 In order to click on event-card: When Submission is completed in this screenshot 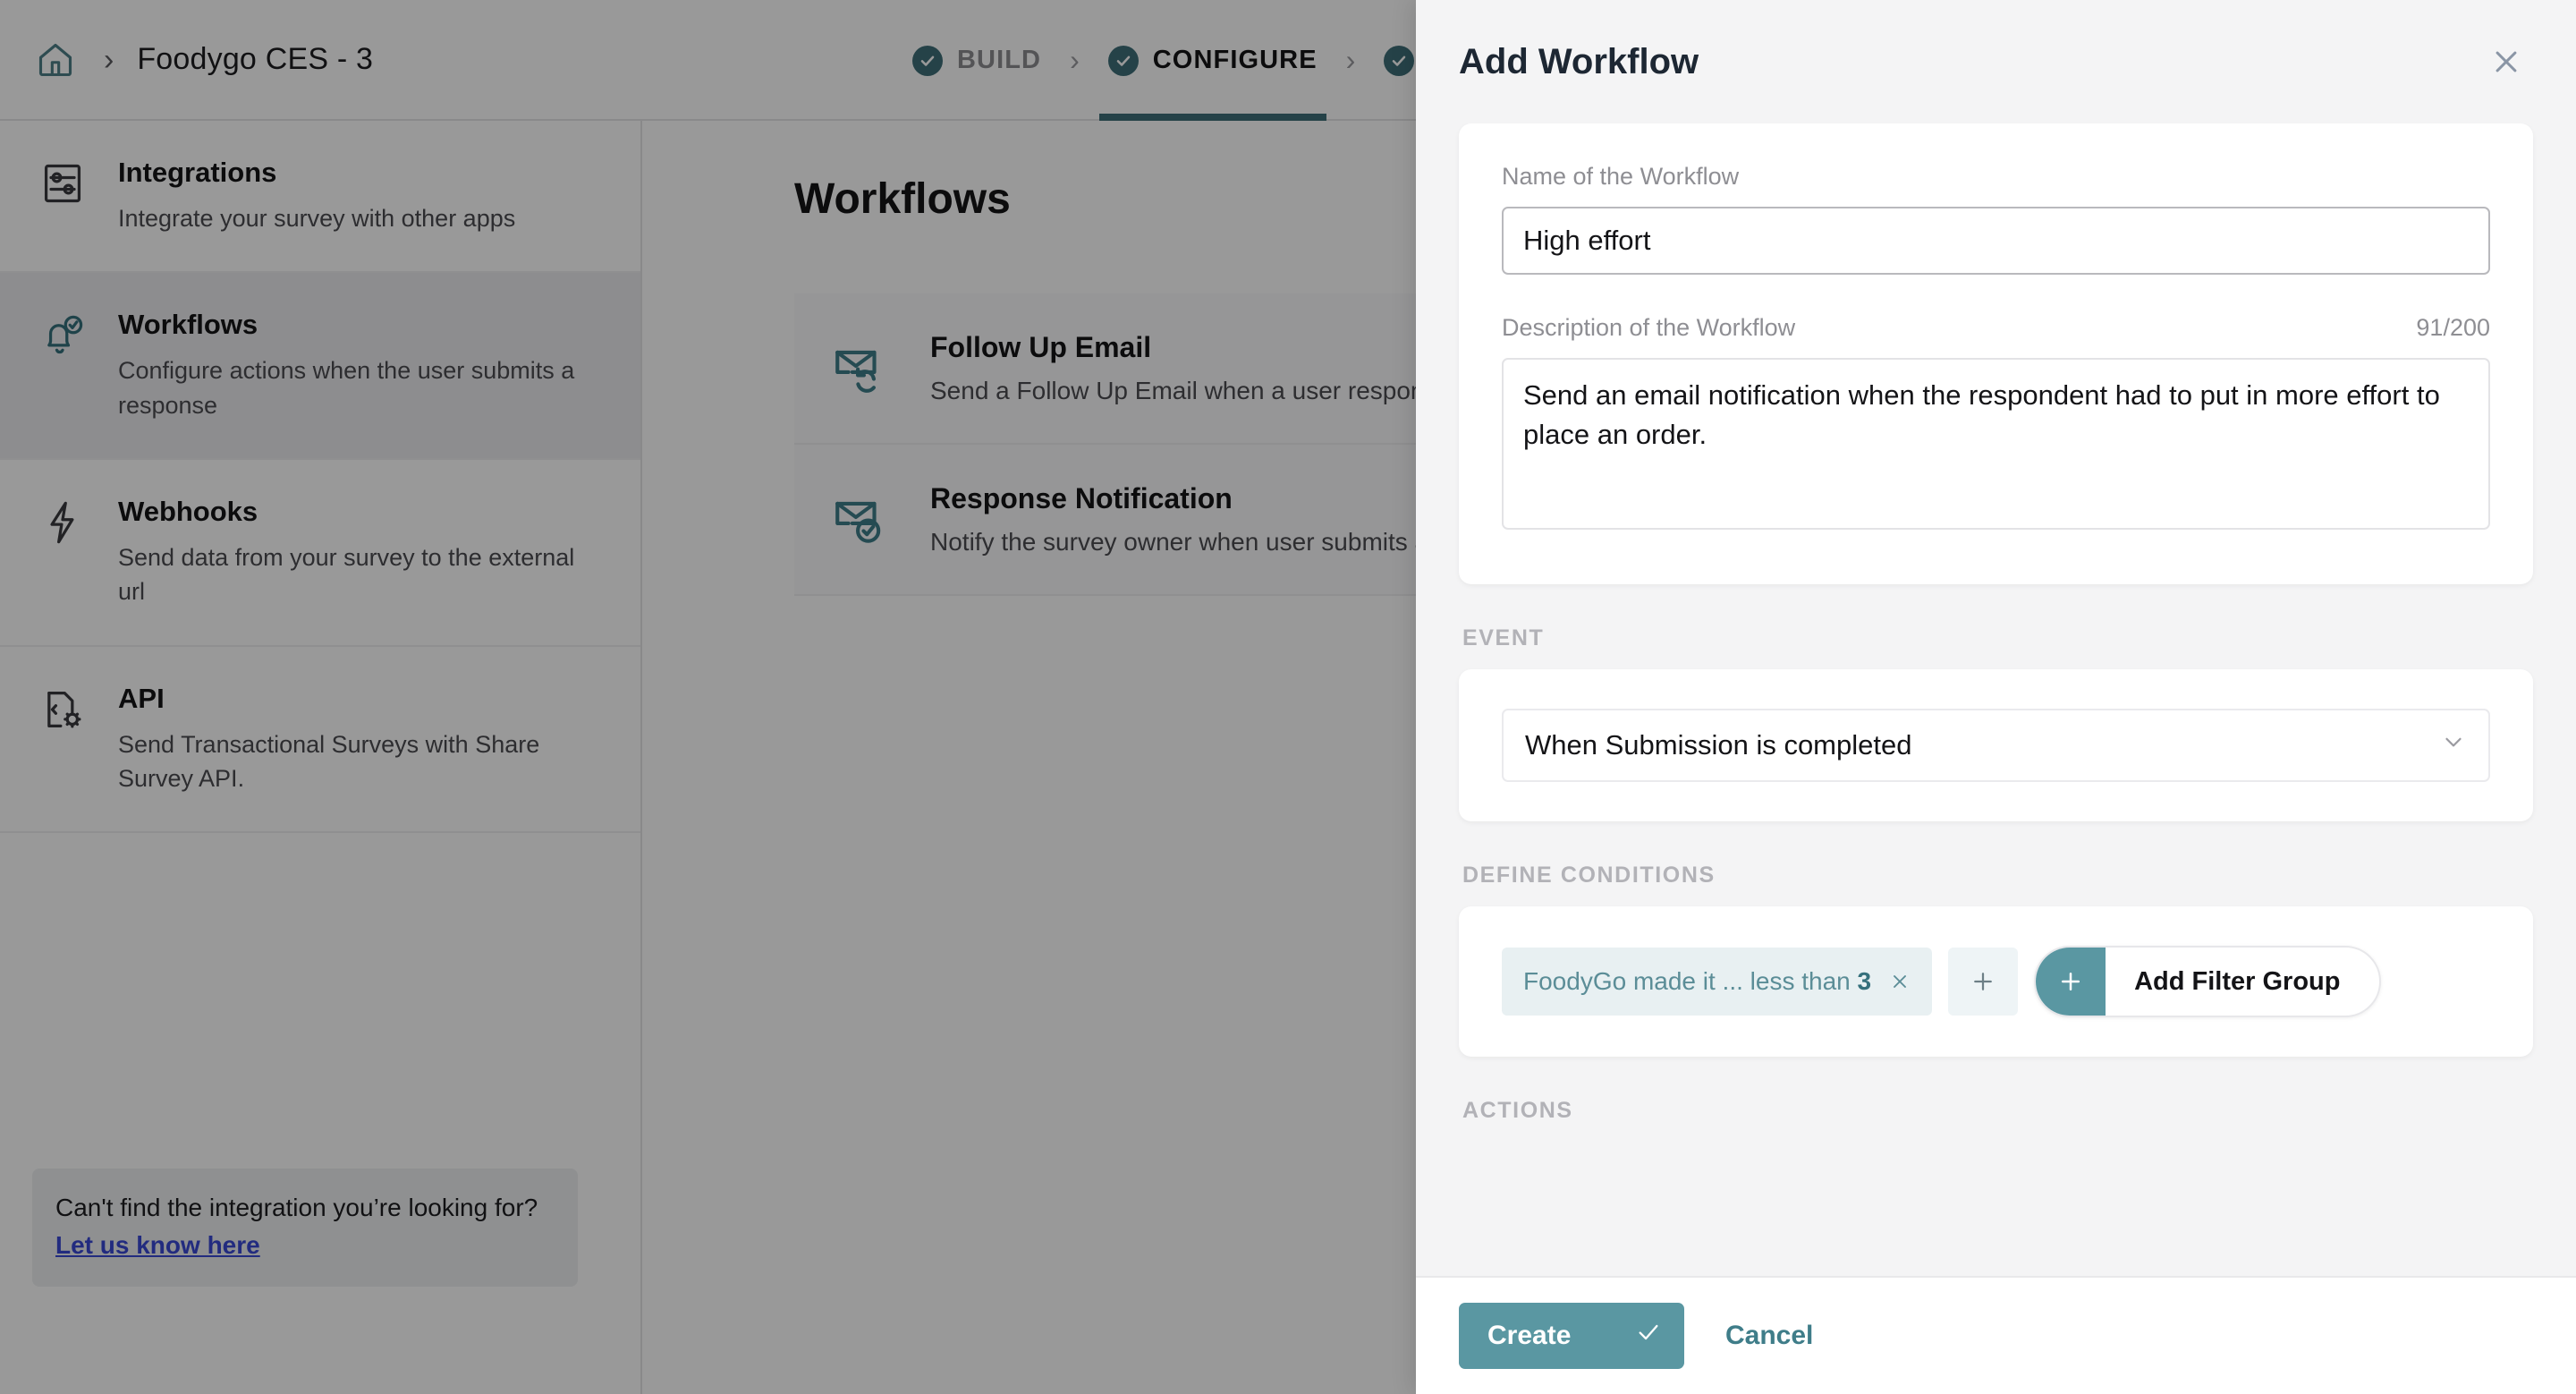, I will do `click(1996, 745)`.